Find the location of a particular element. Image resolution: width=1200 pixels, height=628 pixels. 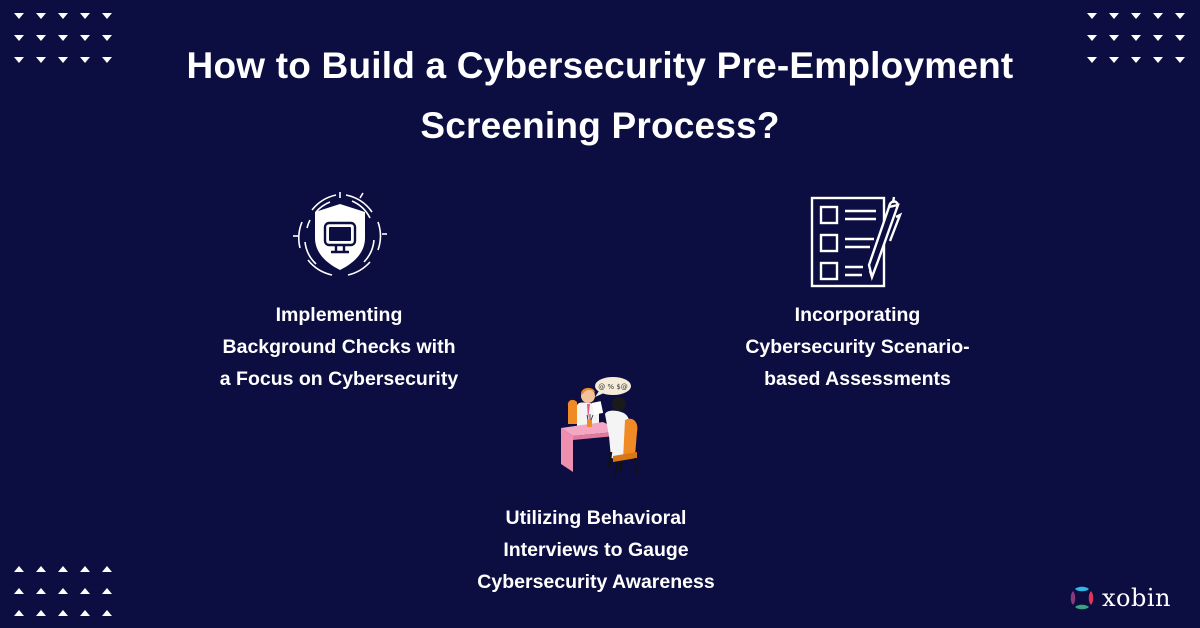

item-2-line-3: based Assessments is located at coordinates (857, 379).